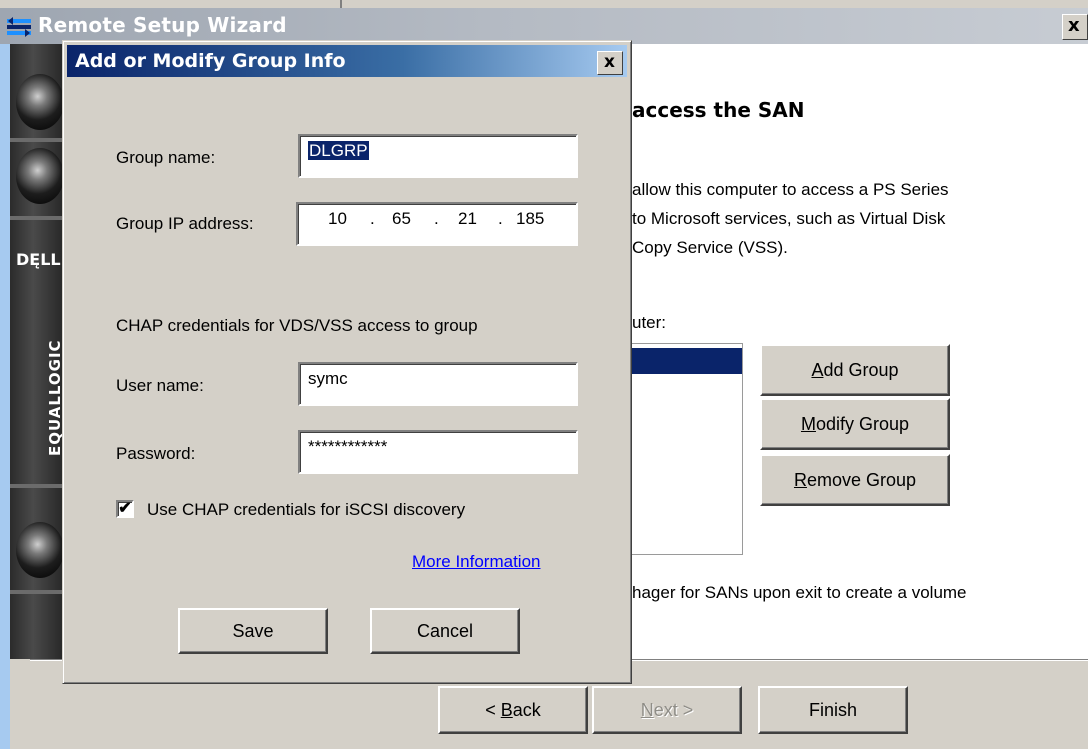 Image resolution: width=1088 pixels, height=749 pixels. What do you see at coordinates (253, 631) in the screenshot?
I see `save-button: Save` at bounding box center [253, 631].